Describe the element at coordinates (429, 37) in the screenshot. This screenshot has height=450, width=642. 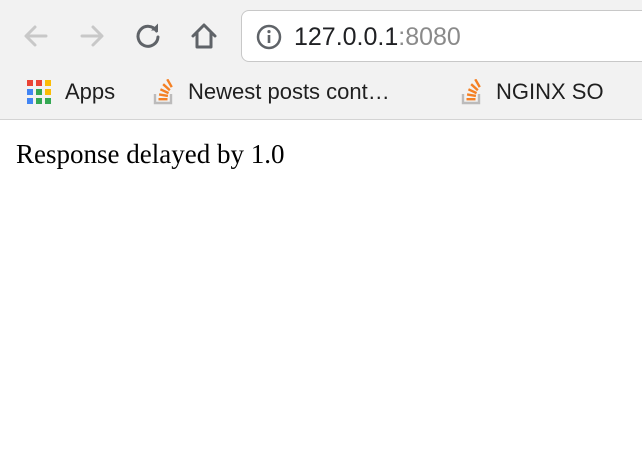
I see `url-port: :8080` at that location.